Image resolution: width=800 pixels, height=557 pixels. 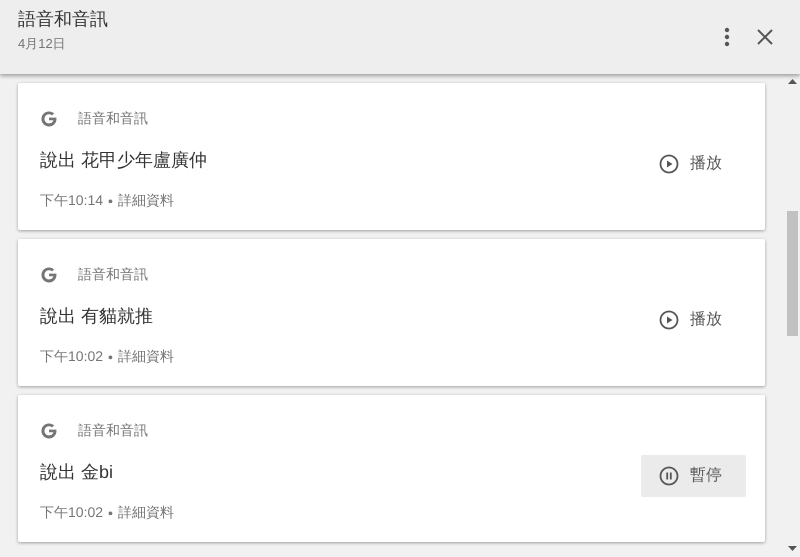 I want to click on scroll-up-arrow-icon, so click(x=792, y=81).